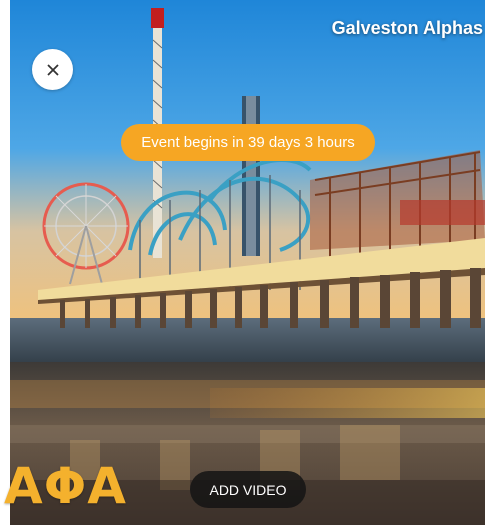 The image size is (485, 525). I want to click on greek-letters-overlay: ΑΦΑ, so click(65, 486).